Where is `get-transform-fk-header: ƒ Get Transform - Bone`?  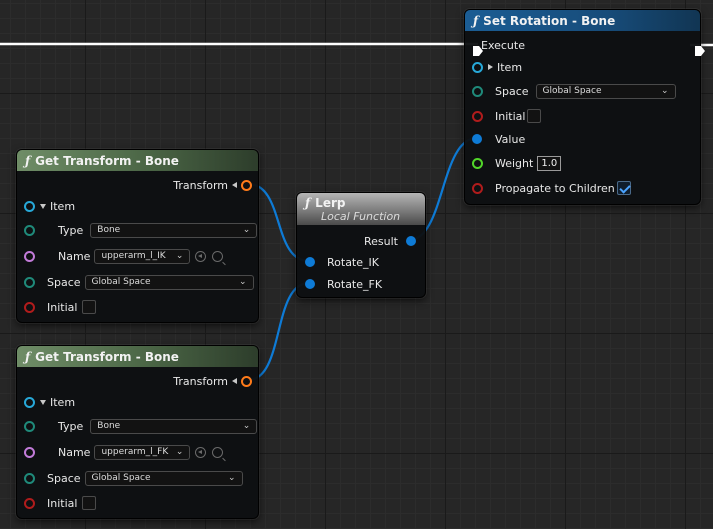 get-transform-fk-header: ƒ Get Transform - Bone is located at coordinates (137, 356).